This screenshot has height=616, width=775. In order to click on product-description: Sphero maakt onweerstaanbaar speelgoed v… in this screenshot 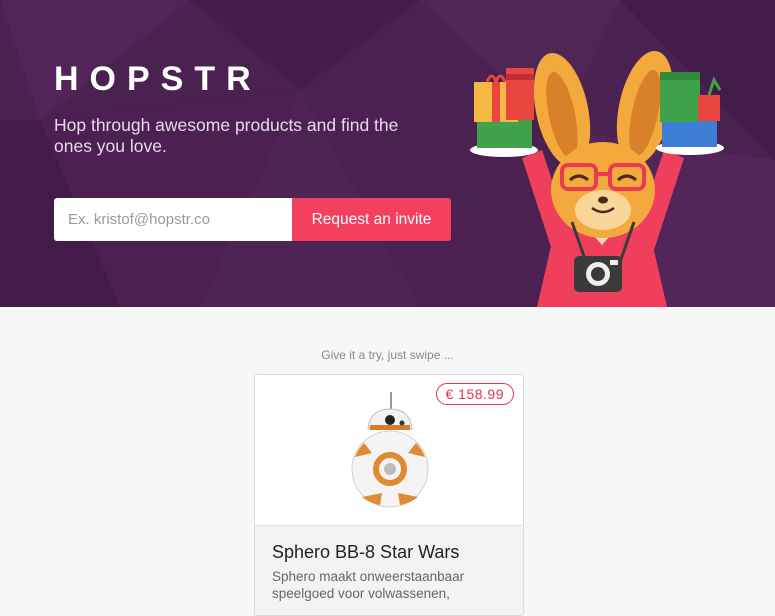, I will do `click(368, 585)`.